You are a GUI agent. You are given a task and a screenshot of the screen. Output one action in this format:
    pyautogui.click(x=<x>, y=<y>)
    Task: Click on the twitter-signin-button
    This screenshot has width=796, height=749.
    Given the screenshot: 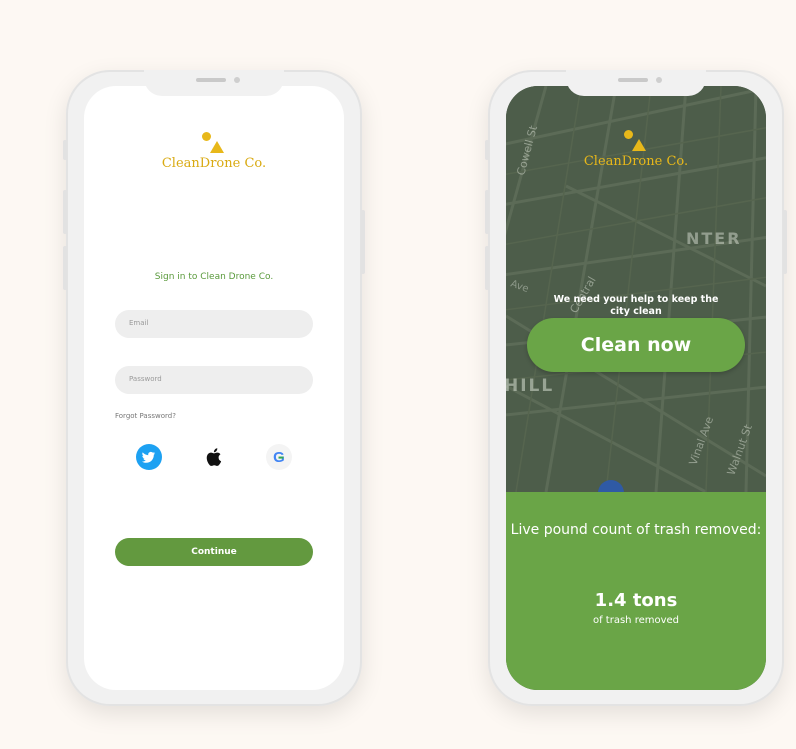 What is the action you would take?
    pyautogui.click(x=149, y=457)
    